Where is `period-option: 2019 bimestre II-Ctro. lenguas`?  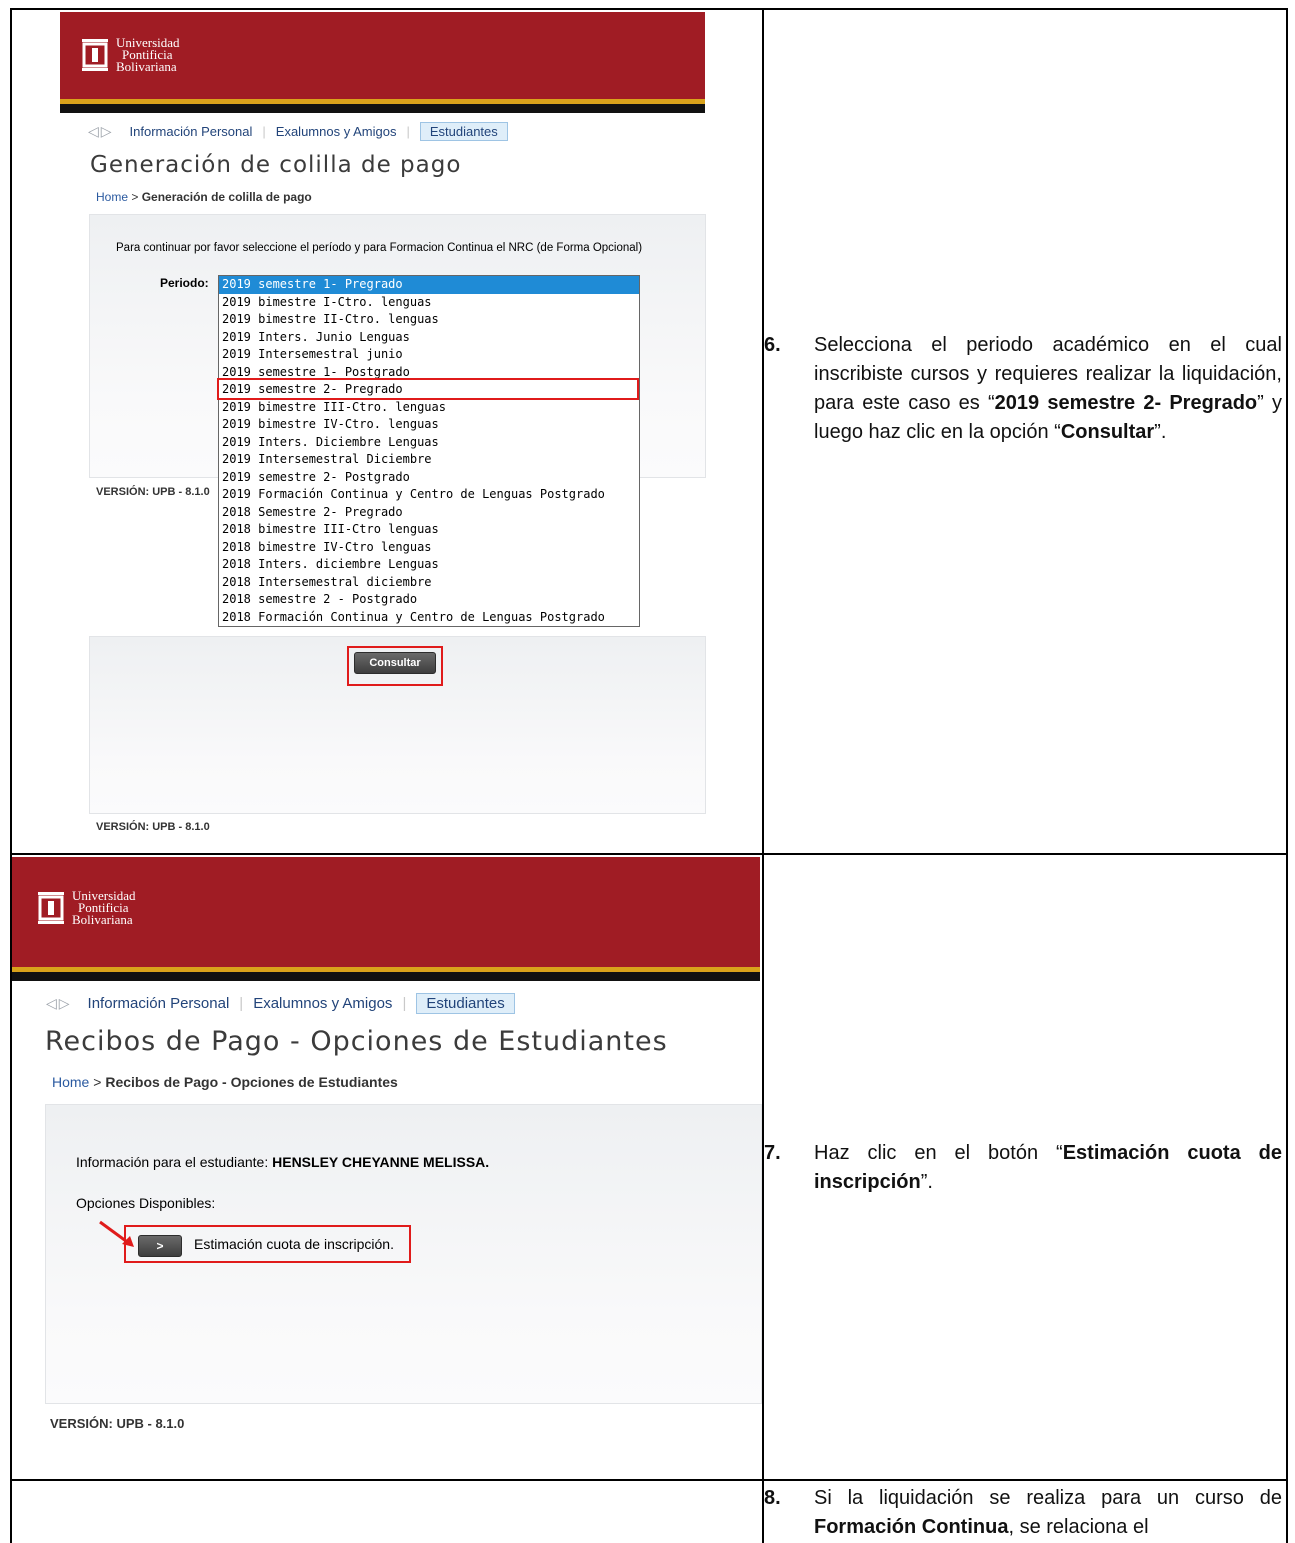 period-option: 2019 bimestre II-Ctro. lenguas is located at coordinates (429, 320).